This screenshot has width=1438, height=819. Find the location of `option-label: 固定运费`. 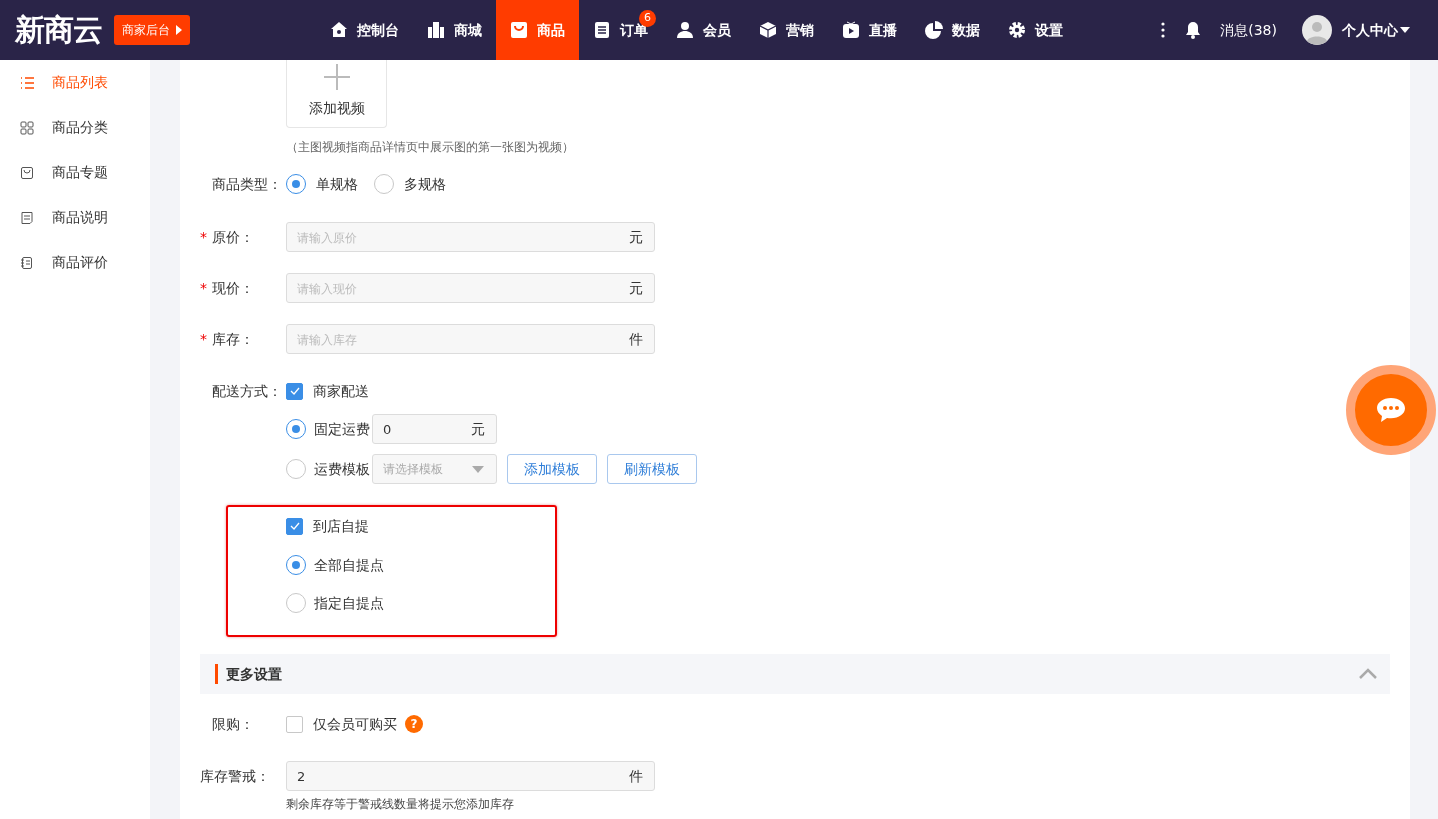

option-label: 固定运费 is located at coordinates (342, 429).